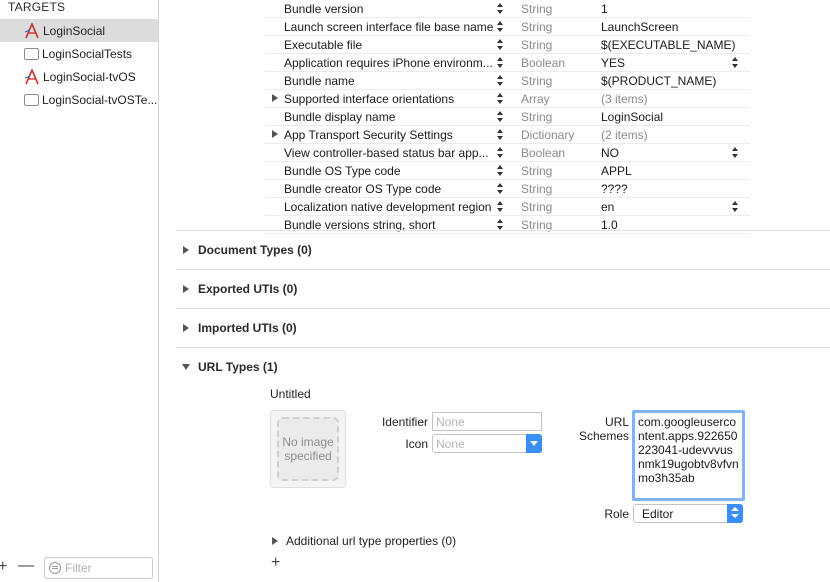 This screenshot has width=830, height=582. What do you see at coordinates (371, 541) in the screenshot?
I see `additional-url-type-properties: Additional url type properties (0)` at bounding box center [371, 541].